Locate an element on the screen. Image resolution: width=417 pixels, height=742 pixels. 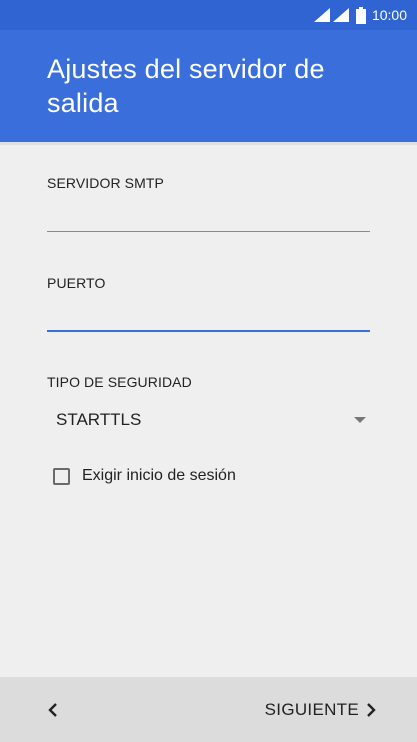
clock: 10:00 is located at coordinates (389, 15).